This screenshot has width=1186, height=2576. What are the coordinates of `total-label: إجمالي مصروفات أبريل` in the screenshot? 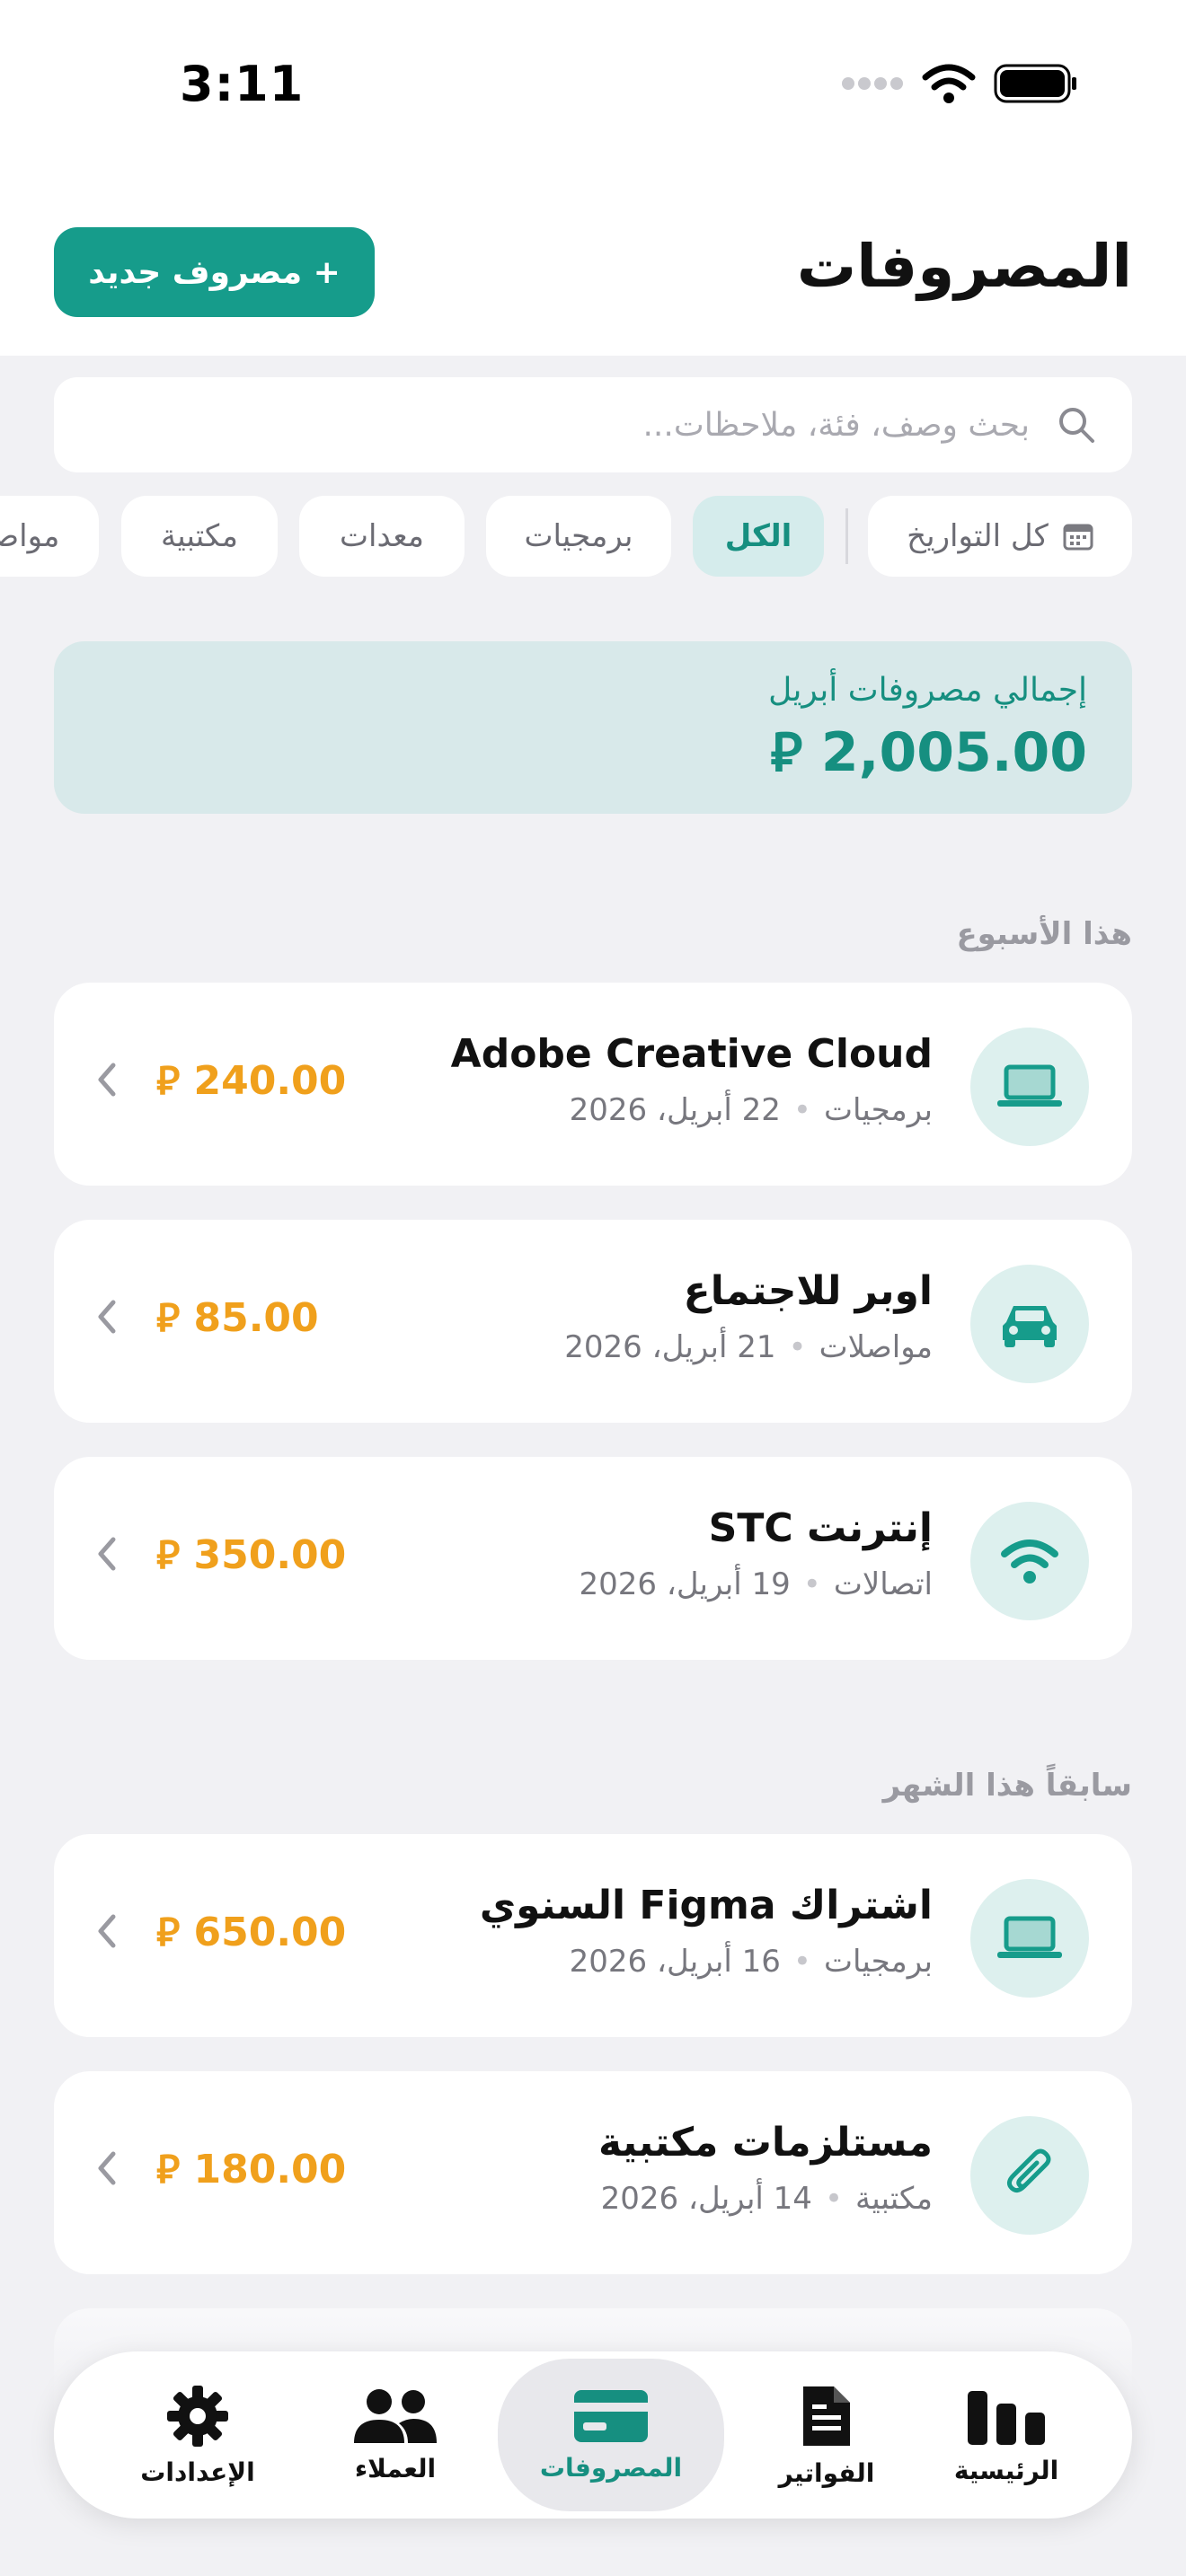 It's located at (927, 690).